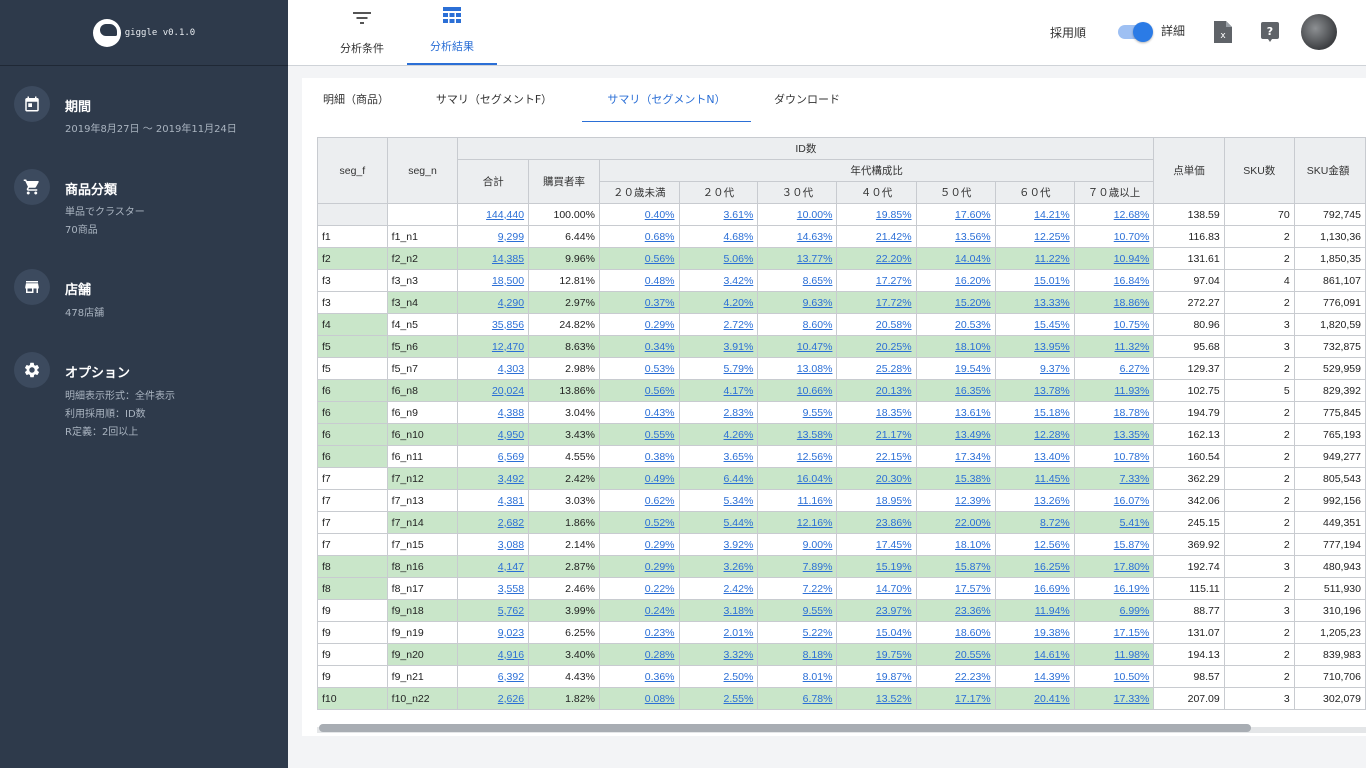 This screenshot has width=1366, height=768. I want to click on age-ratio-link: 10.78%, so click(1132, 457).